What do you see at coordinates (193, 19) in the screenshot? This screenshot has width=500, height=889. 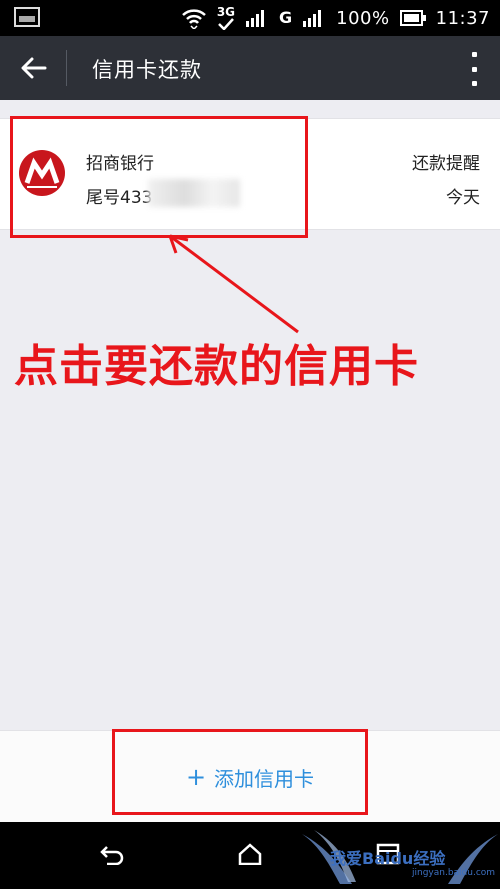 I see `wifi-icon` at bounding box center [193, 19].